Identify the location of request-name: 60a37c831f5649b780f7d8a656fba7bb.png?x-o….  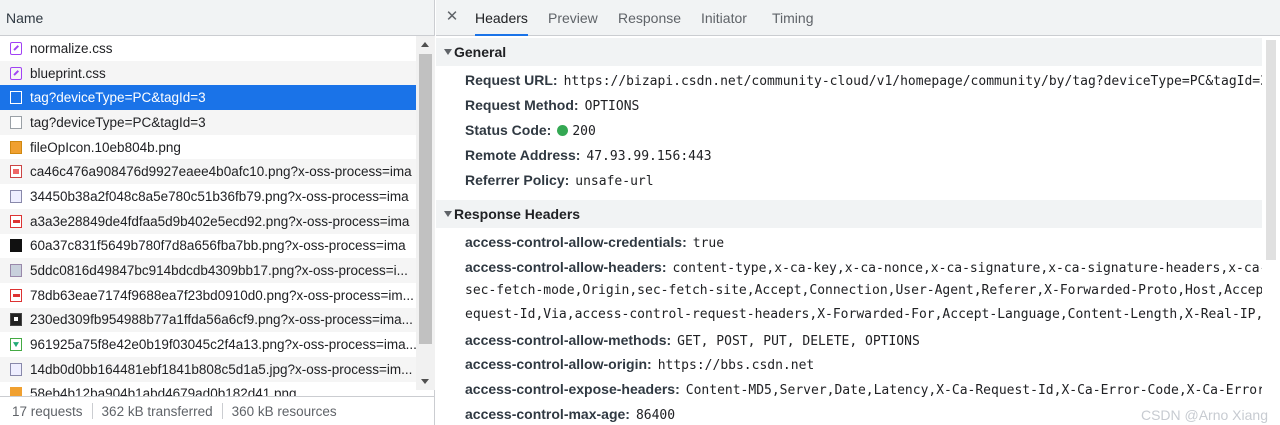
(218, 246).